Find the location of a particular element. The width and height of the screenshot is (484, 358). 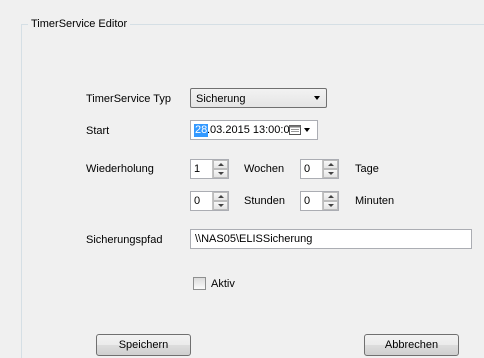

calendar-icon is located at coordinates (295, 129).